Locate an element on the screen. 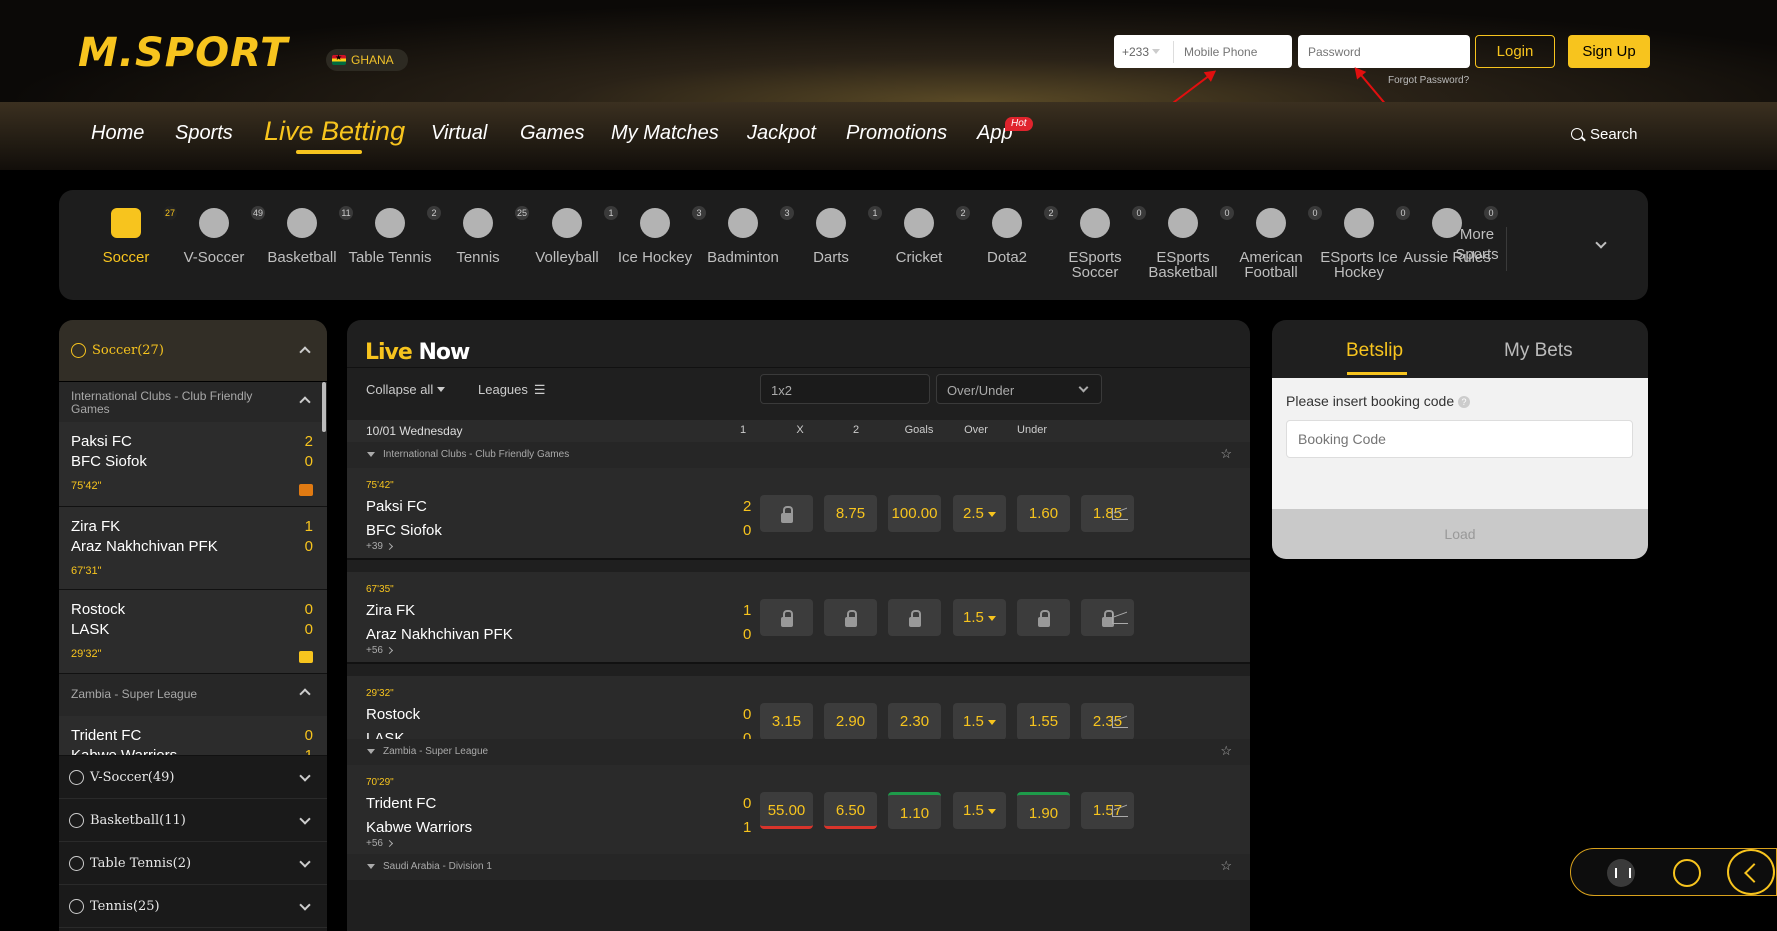 This screenshot has height=931, width=1777. nav-games: Games is located at coordinates (552, 133).